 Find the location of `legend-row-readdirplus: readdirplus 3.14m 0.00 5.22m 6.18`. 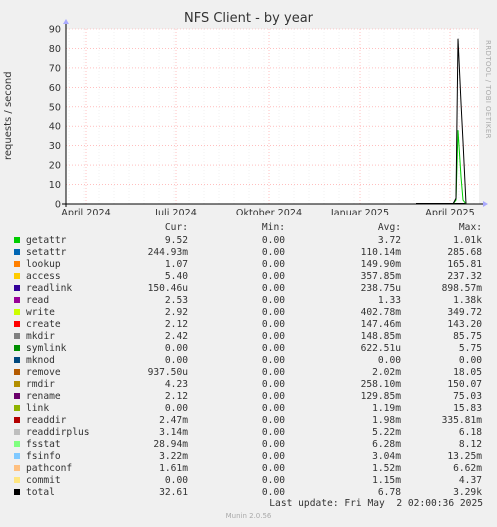

legend-row-readdirplus: readdirplus 3.14m 0.00 5.22m 6.18 is located at coordinates (248, 433).